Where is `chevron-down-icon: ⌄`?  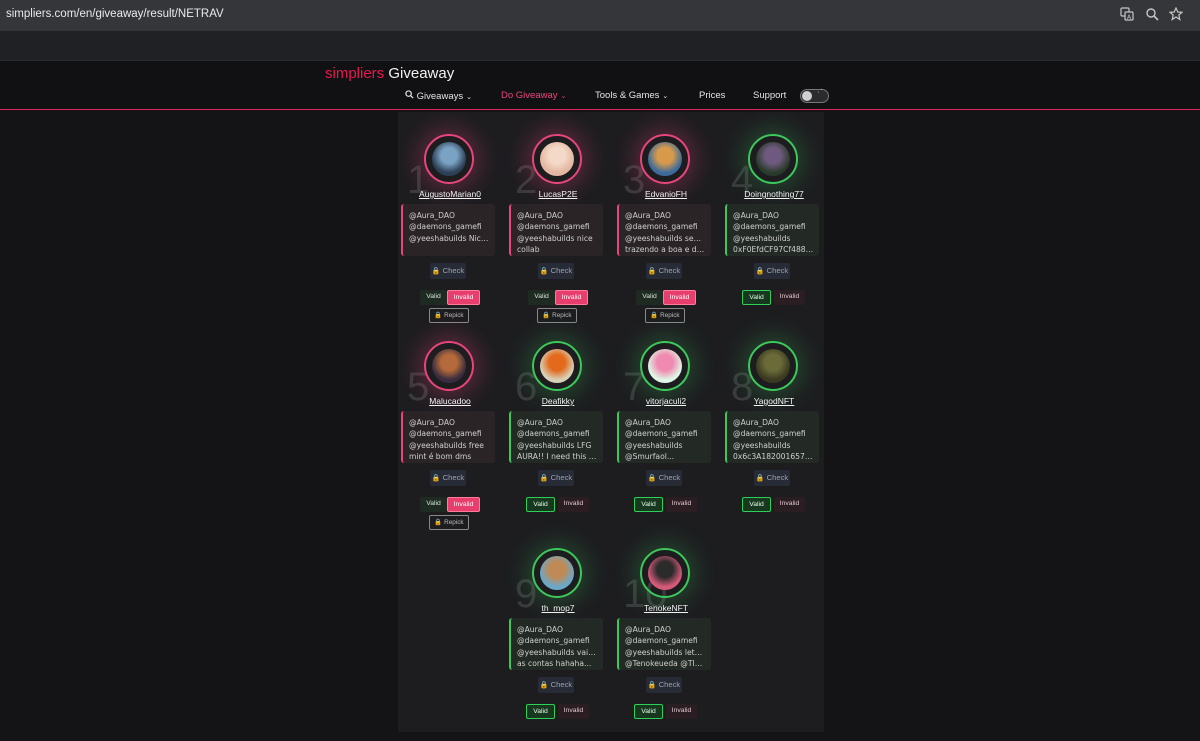 chevron-down-icon: ⌄ is located at coordinates (665, 96).